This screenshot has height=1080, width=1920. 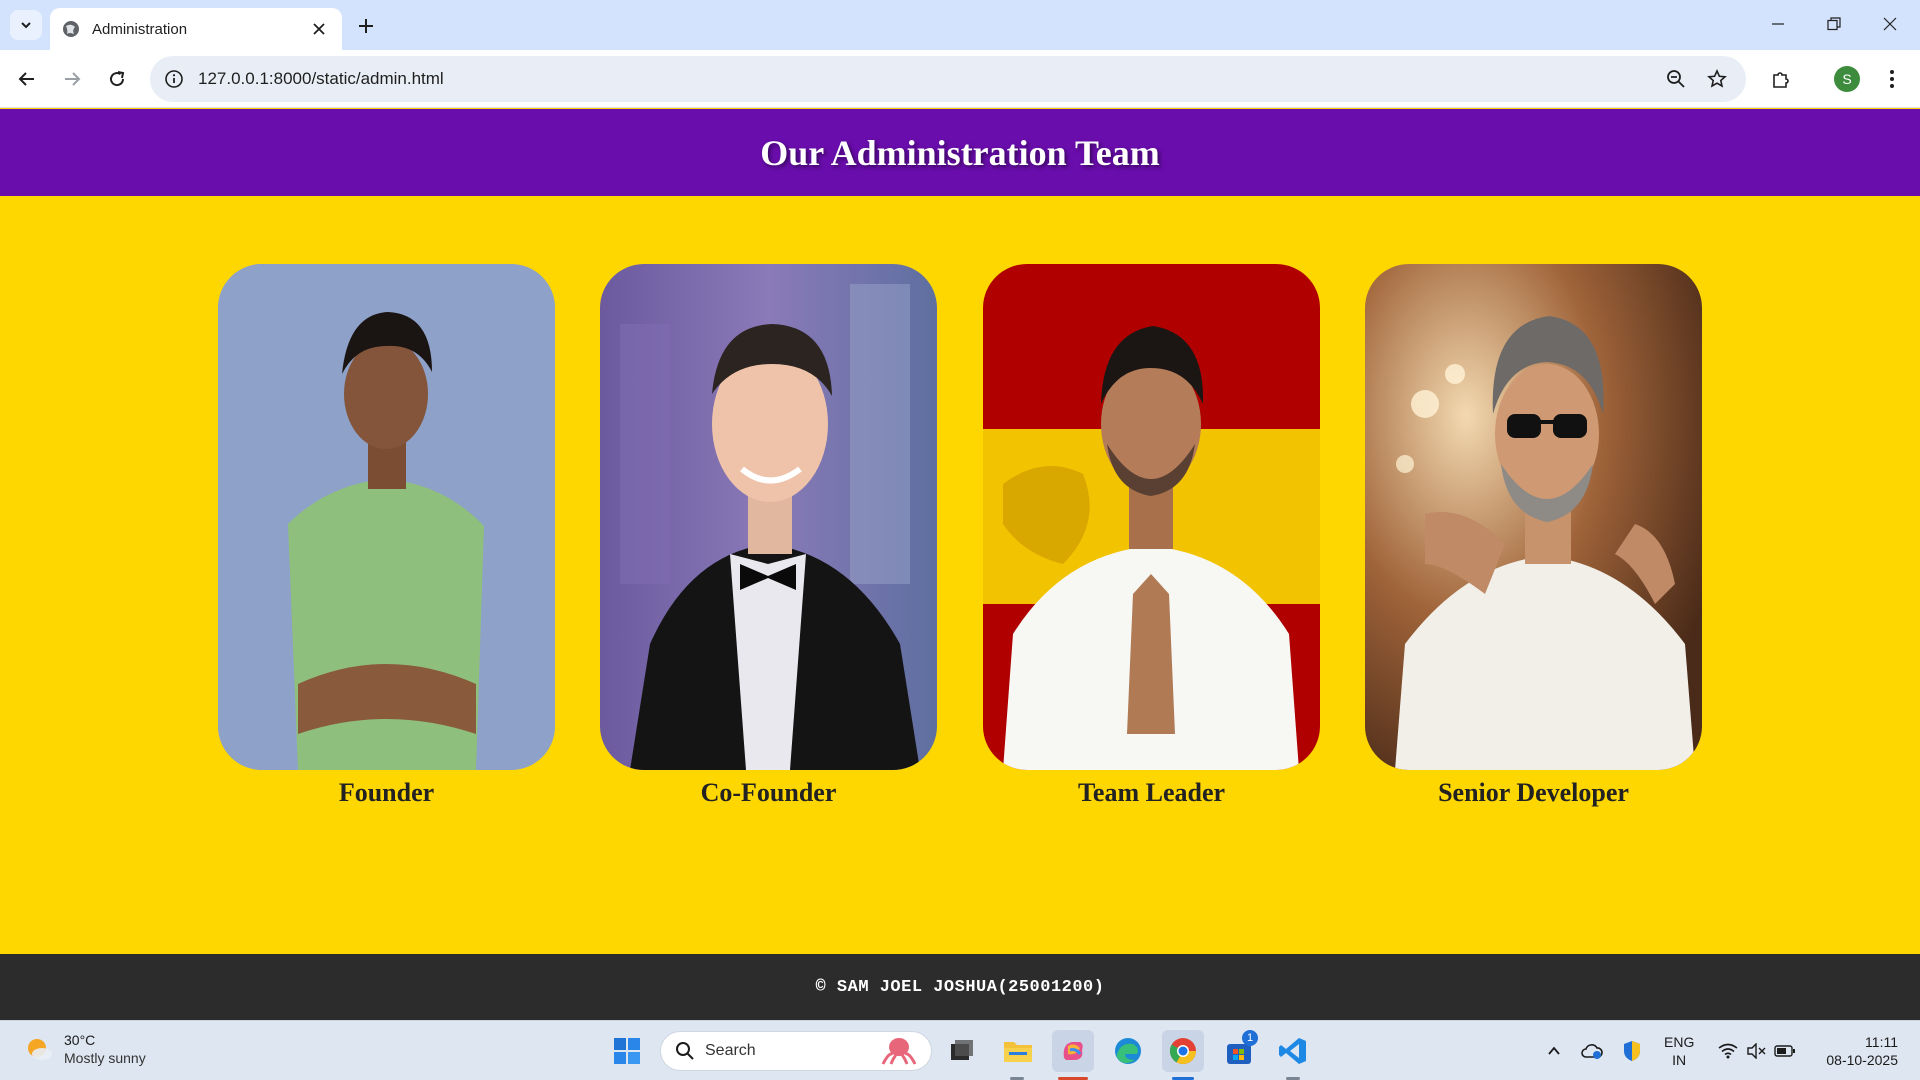 I want to click on folder-icon, so click(x=1018, y=1052).